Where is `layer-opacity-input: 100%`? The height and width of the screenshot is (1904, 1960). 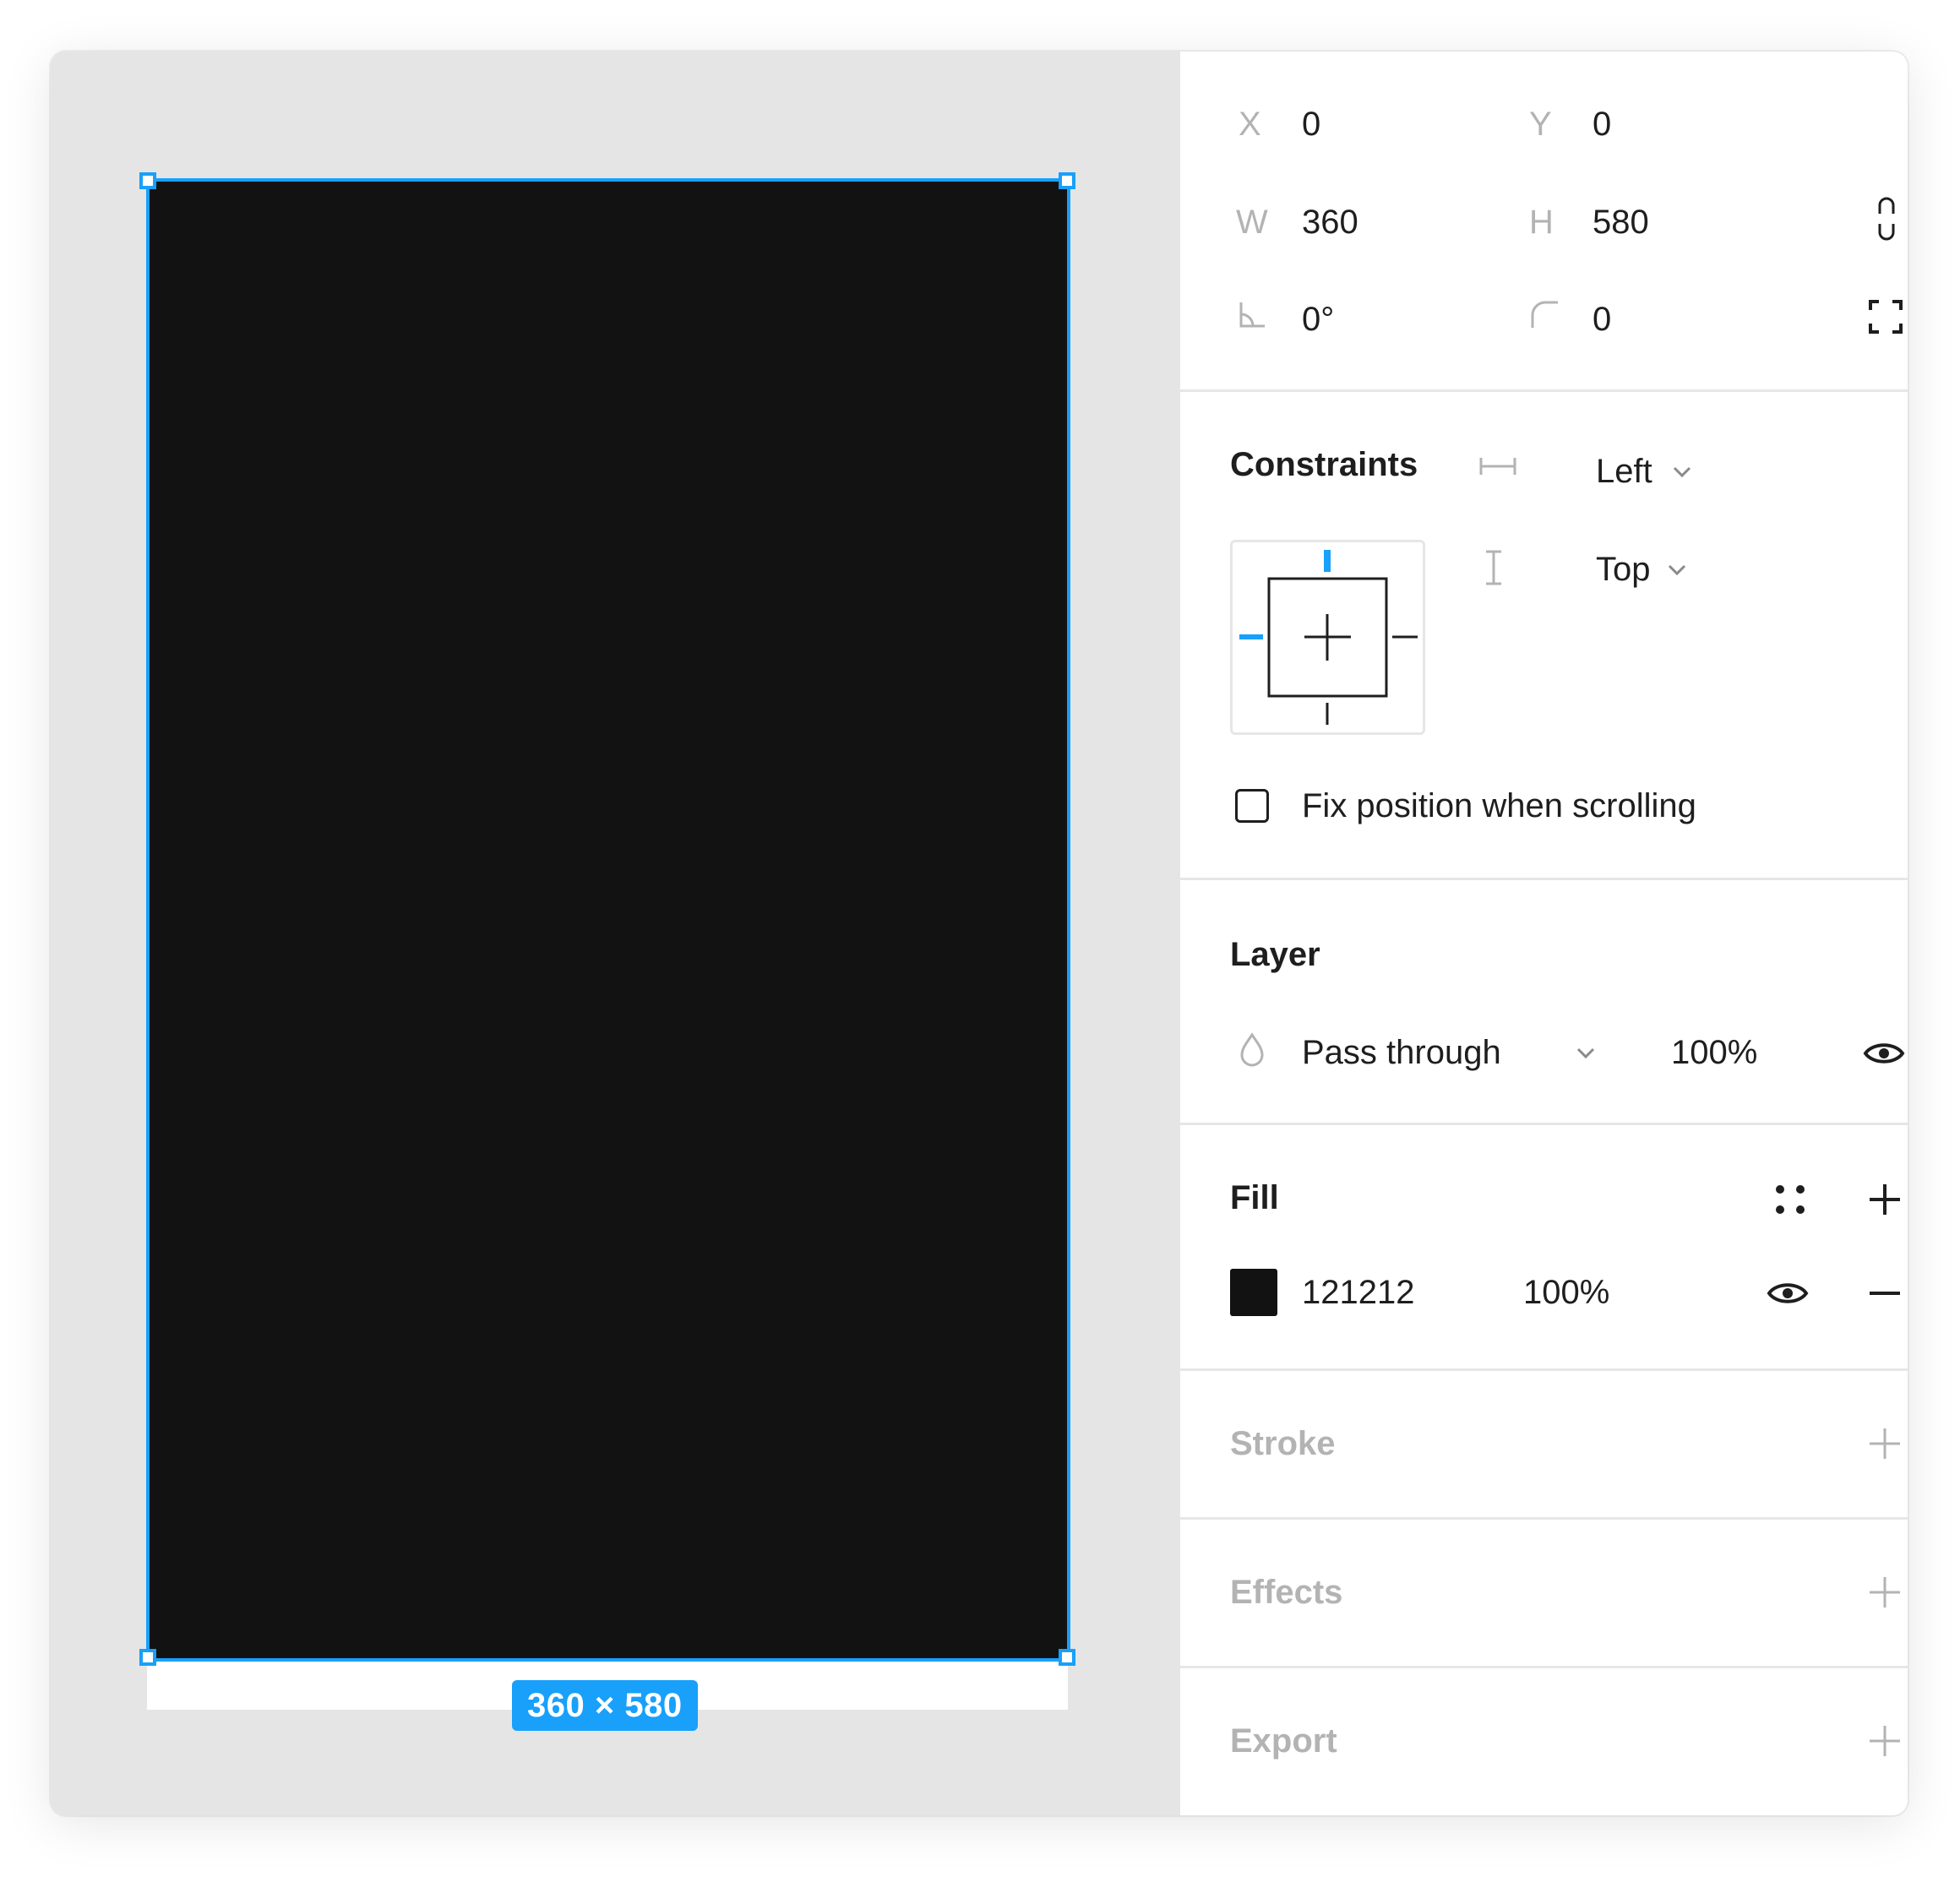
layer-opacity-input: 100% is located at coordinates (1714, 1053).